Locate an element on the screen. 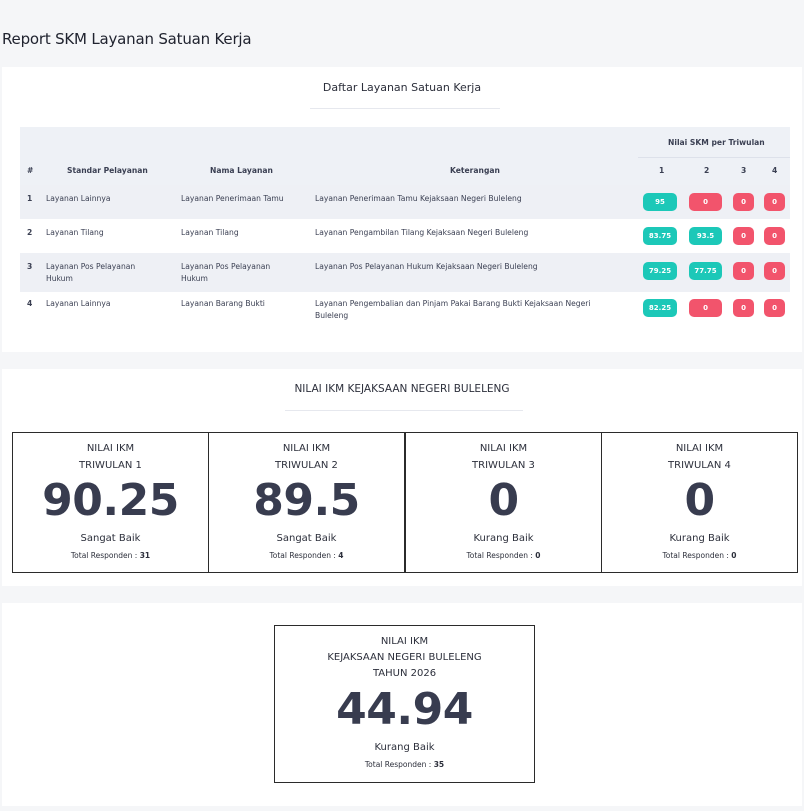 The height and width of the screenshot is (811, 804). score-badge: 93.5 is located at coordinates (705, 236).